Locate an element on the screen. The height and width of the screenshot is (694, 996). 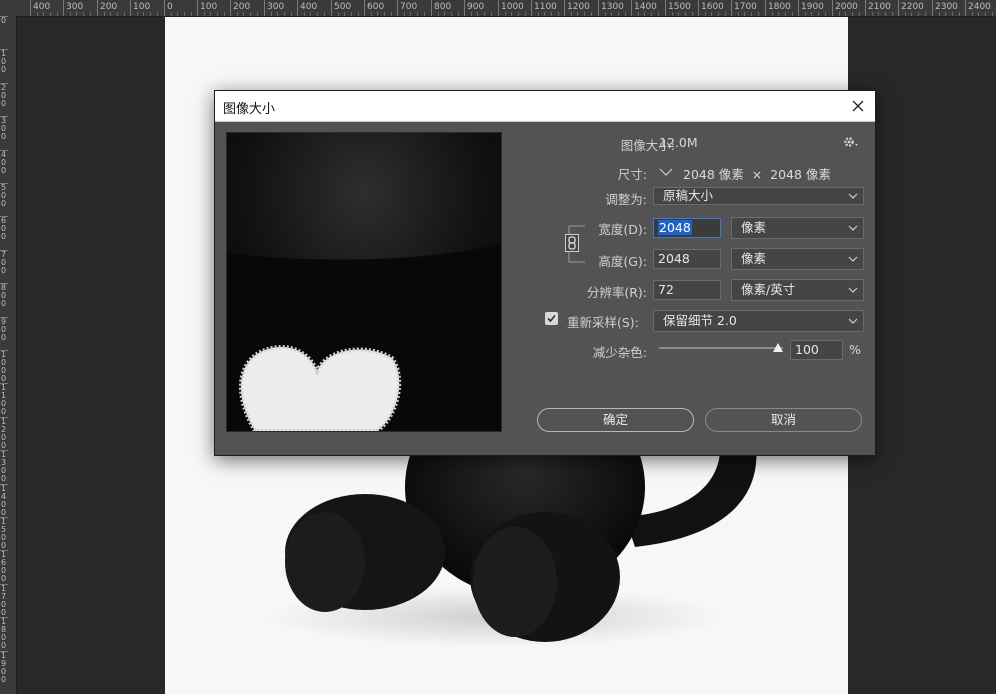
width-unit-dropdown: 像素 is located at coordinates (797, 228).